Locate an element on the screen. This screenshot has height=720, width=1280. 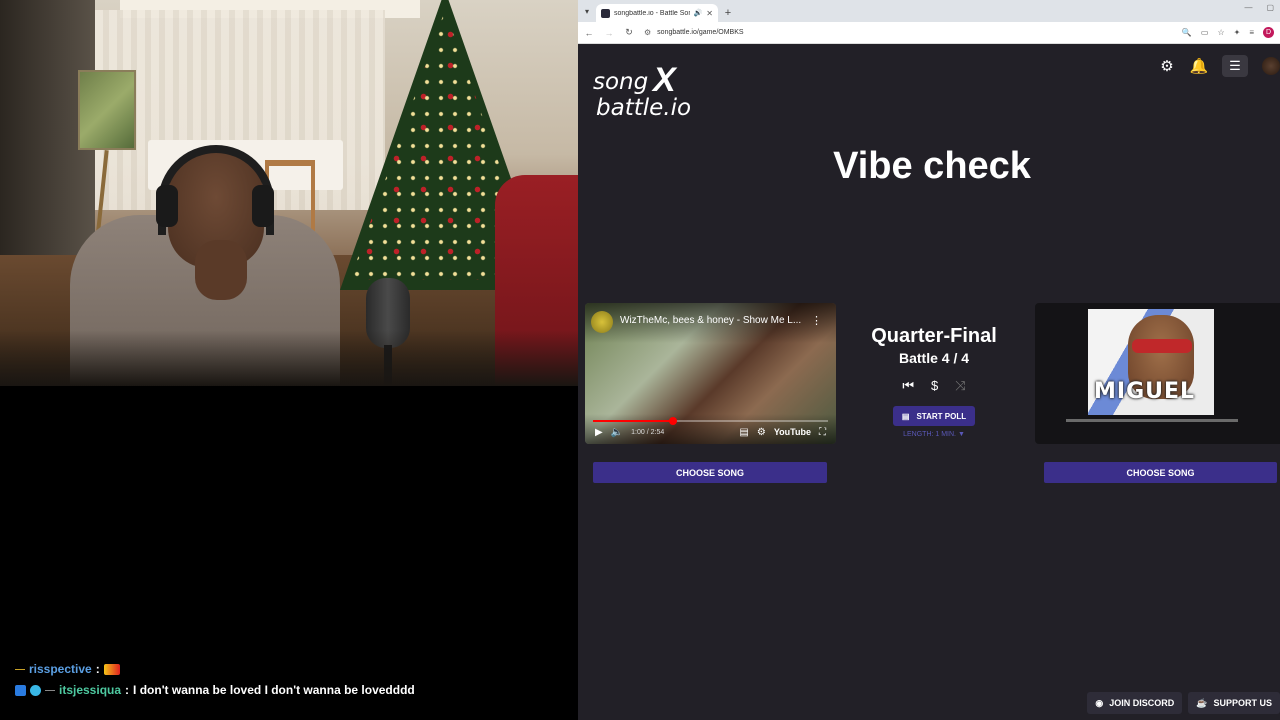
site-favicon-icon is located at coordinates (605, 13).